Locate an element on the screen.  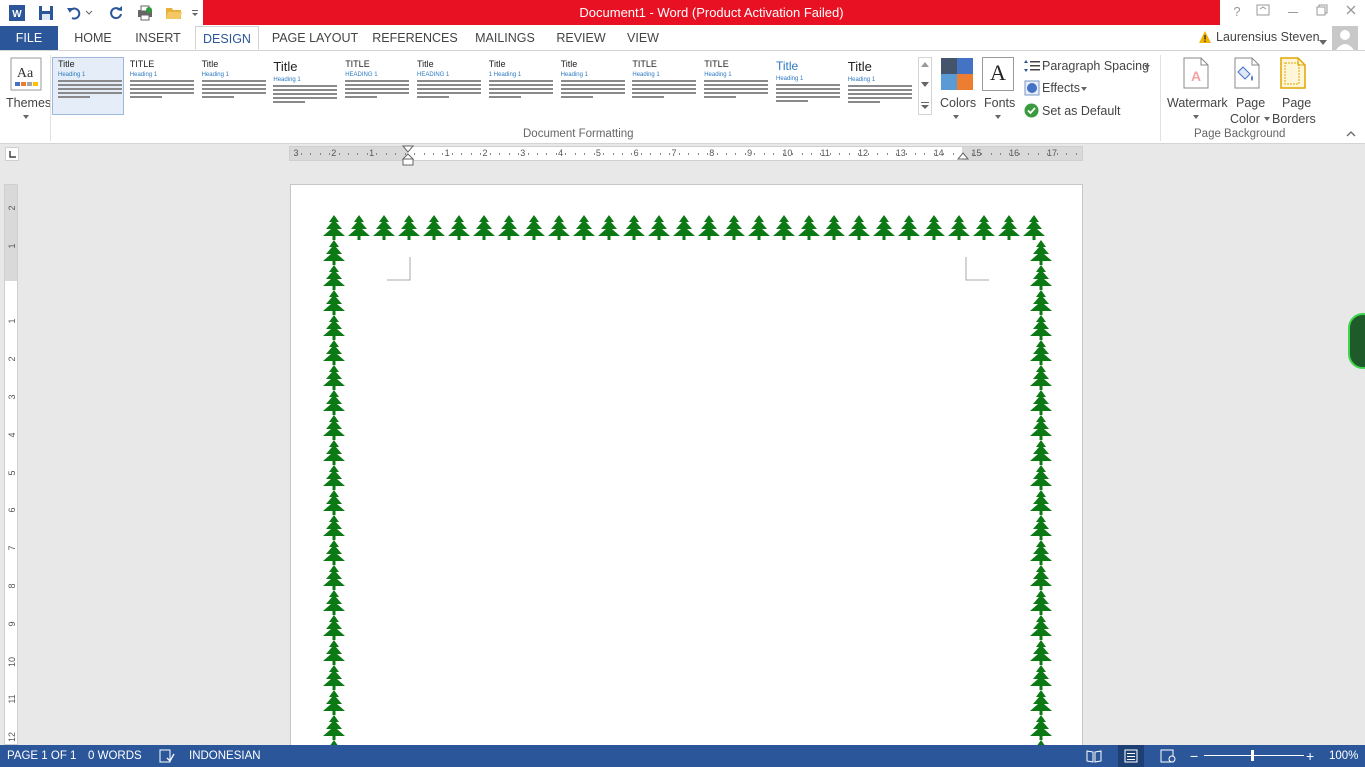
tab-file: FILE is located at coordinates (29, 38).